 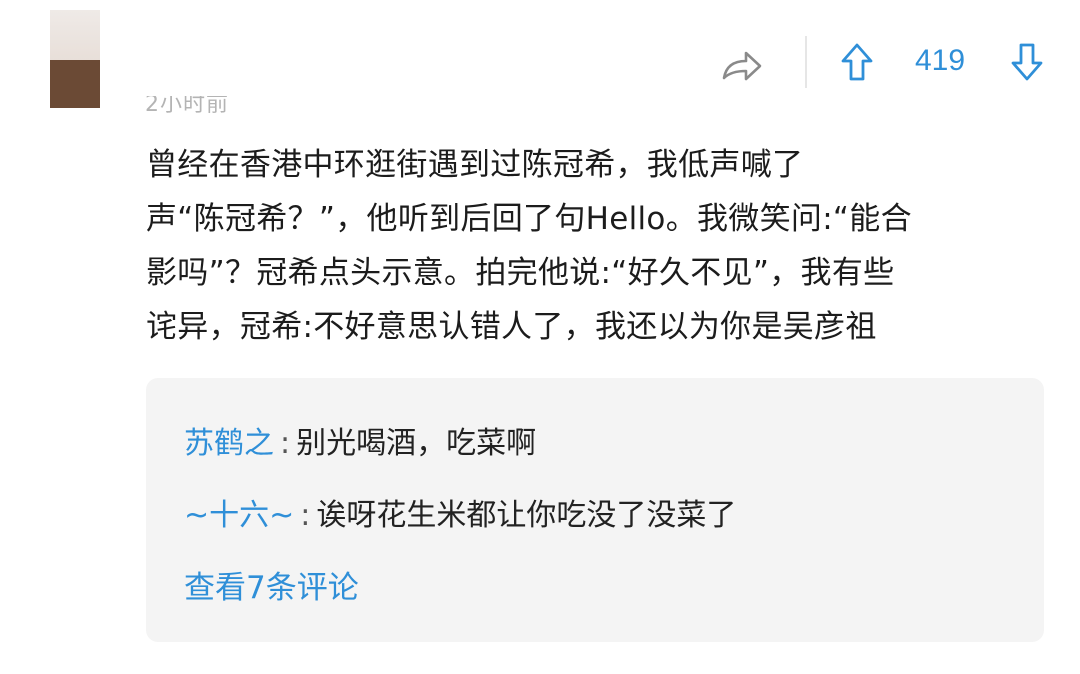 I want to click on action-divider, so click(x=806, y=62).